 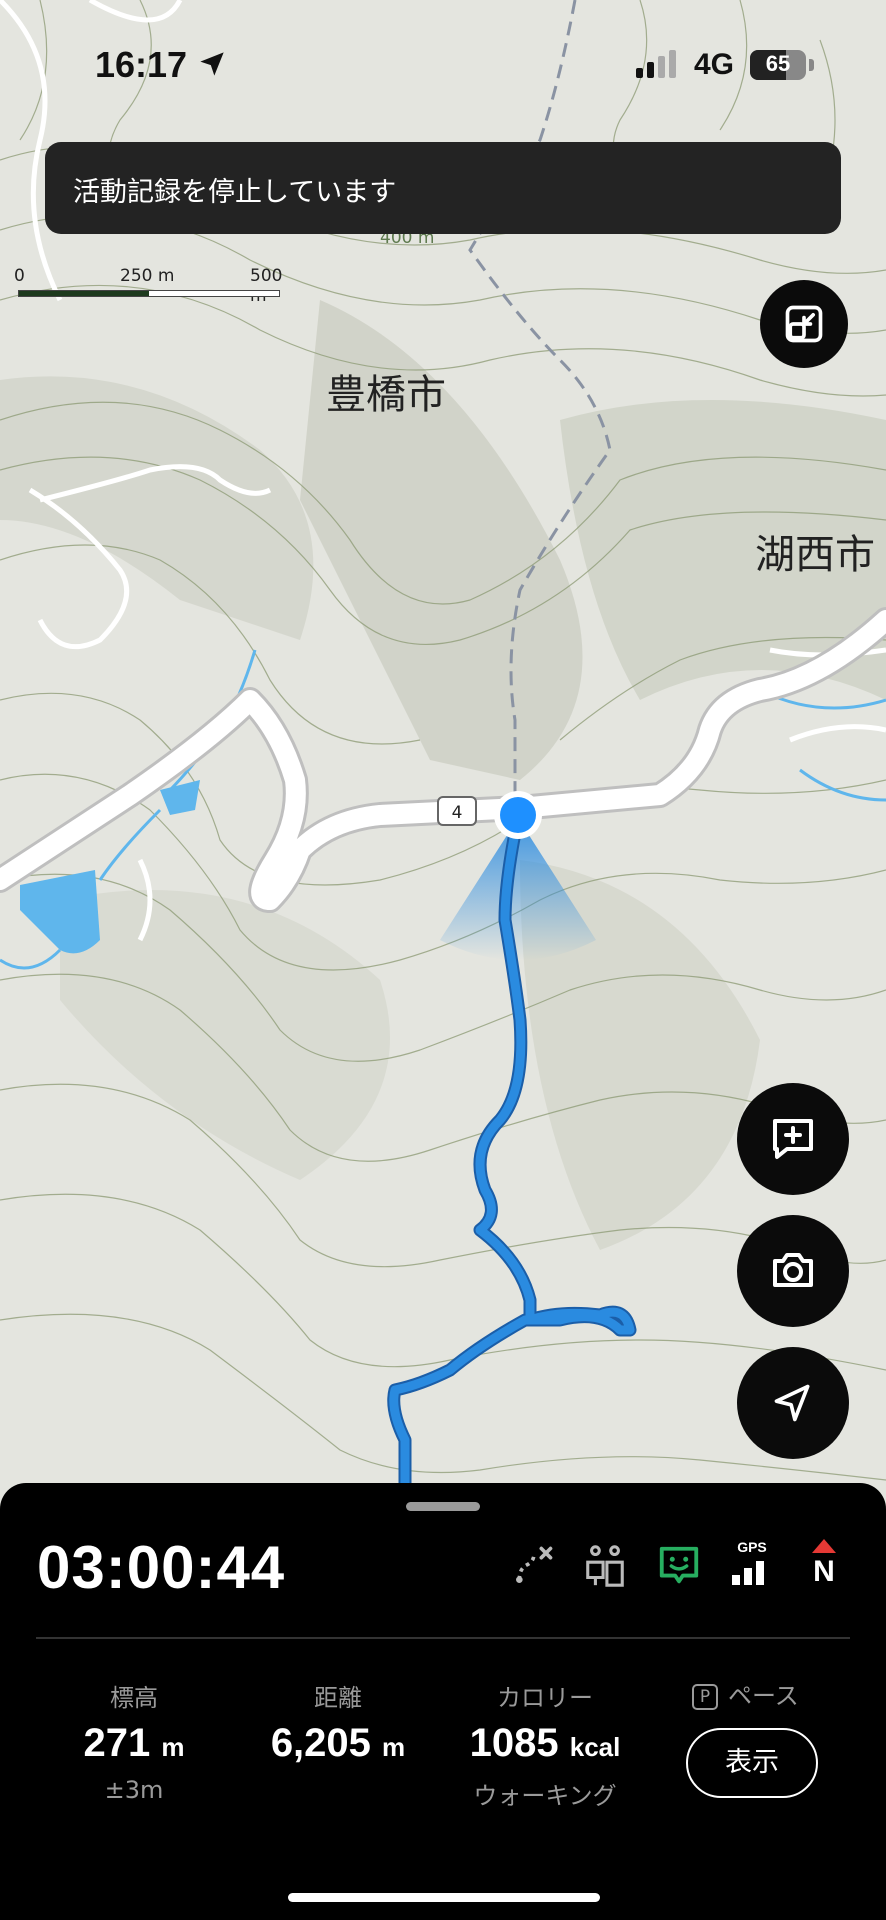 I want to click on calories-unit: kcal, so click(x=595, y=1747).